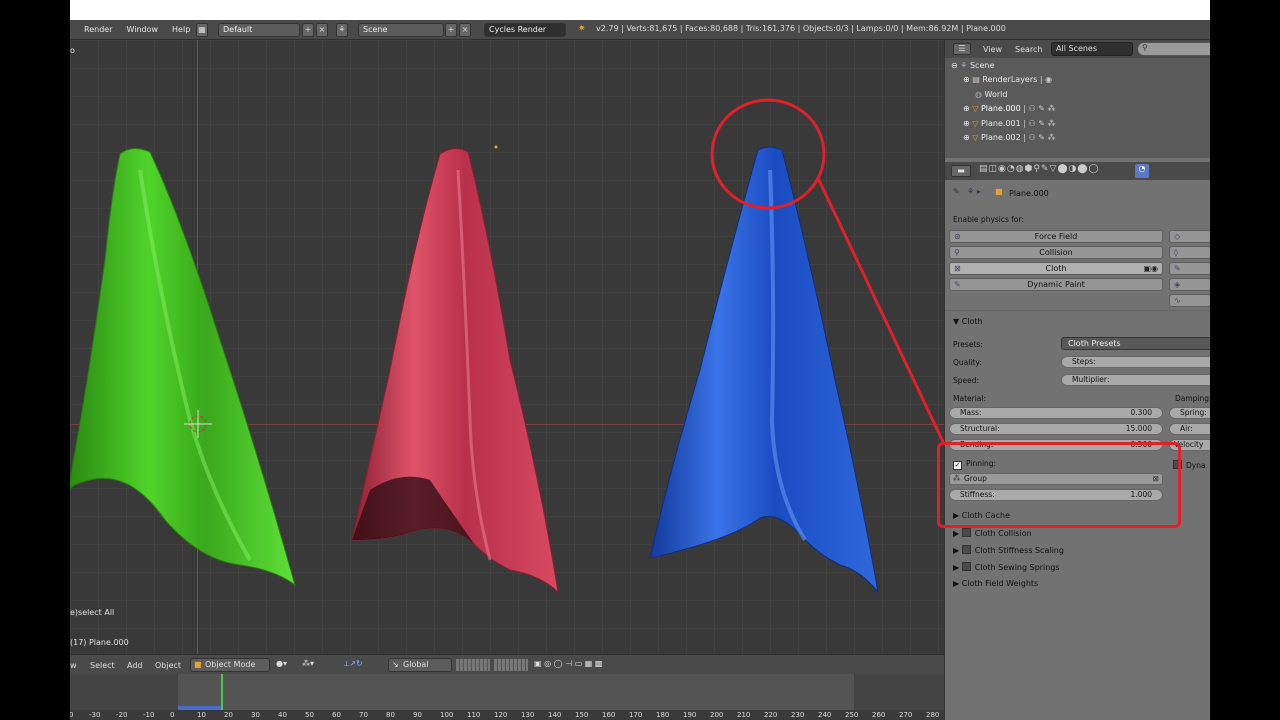 This screenshot has height=720, width=1280. What do you see at coordinates (1189, 300) in the screenshot?
I see `smoke-button: ∿` at bounding box center [1189, 300].